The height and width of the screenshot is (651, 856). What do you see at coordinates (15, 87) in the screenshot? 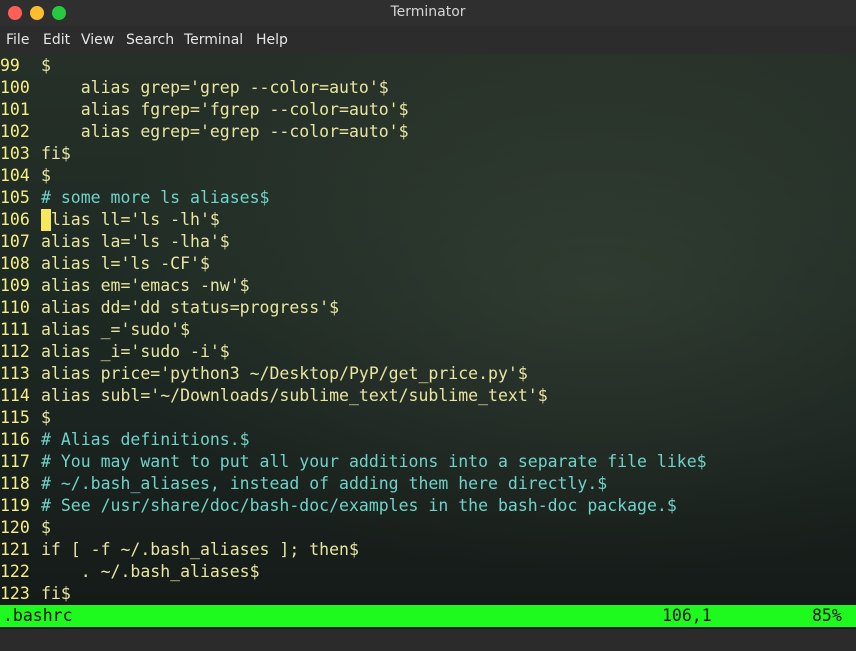
I see `line-number: 100` at bounding box center [15, 87].